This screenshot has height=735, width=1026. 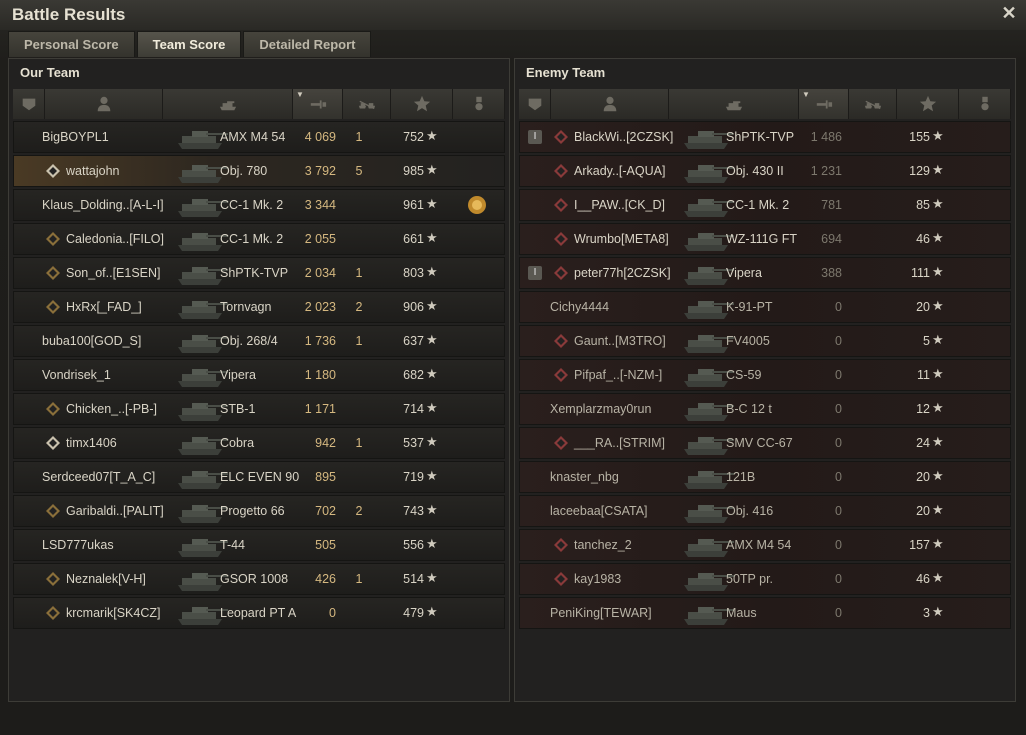 What do you see at coordinates (765, 443) in the screenshot?
I see `table-row: ___RA..[STRIM] SMV CC-67 0 24 ★` at bounding box center [765, 443].